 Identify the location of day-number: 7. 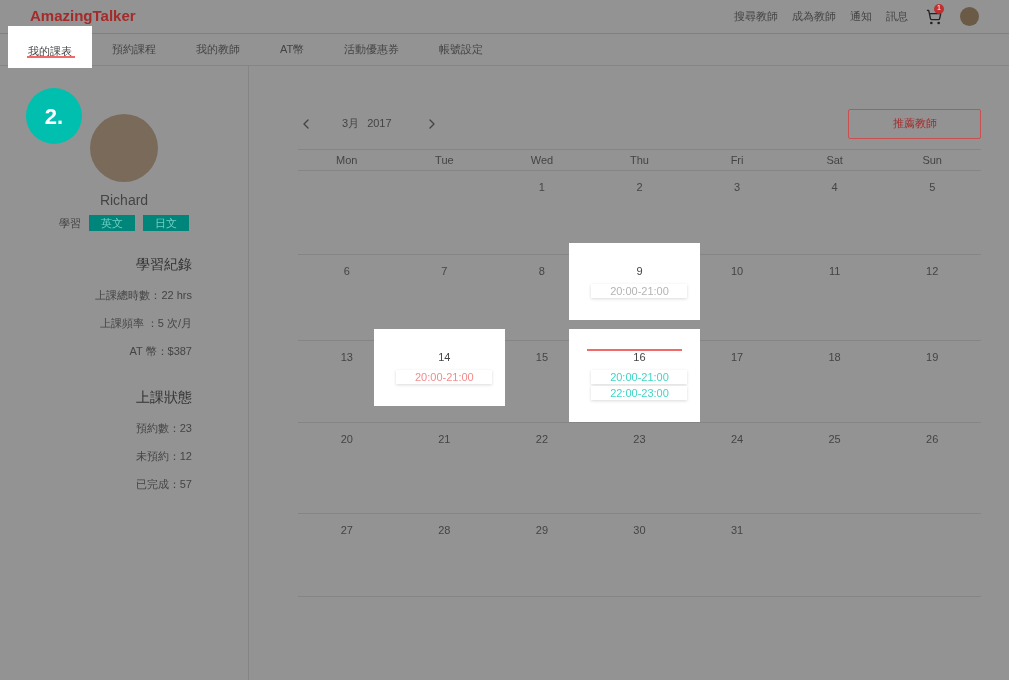
(444, 271).